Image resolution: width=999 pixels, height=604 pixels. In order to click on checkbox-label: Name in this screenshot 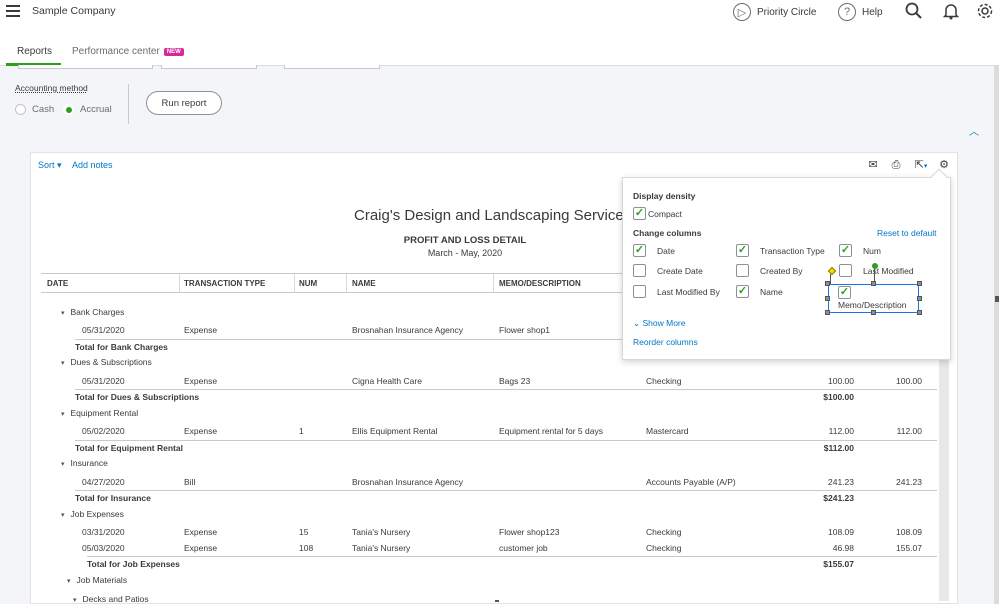, I will do `click(771, 291)`.